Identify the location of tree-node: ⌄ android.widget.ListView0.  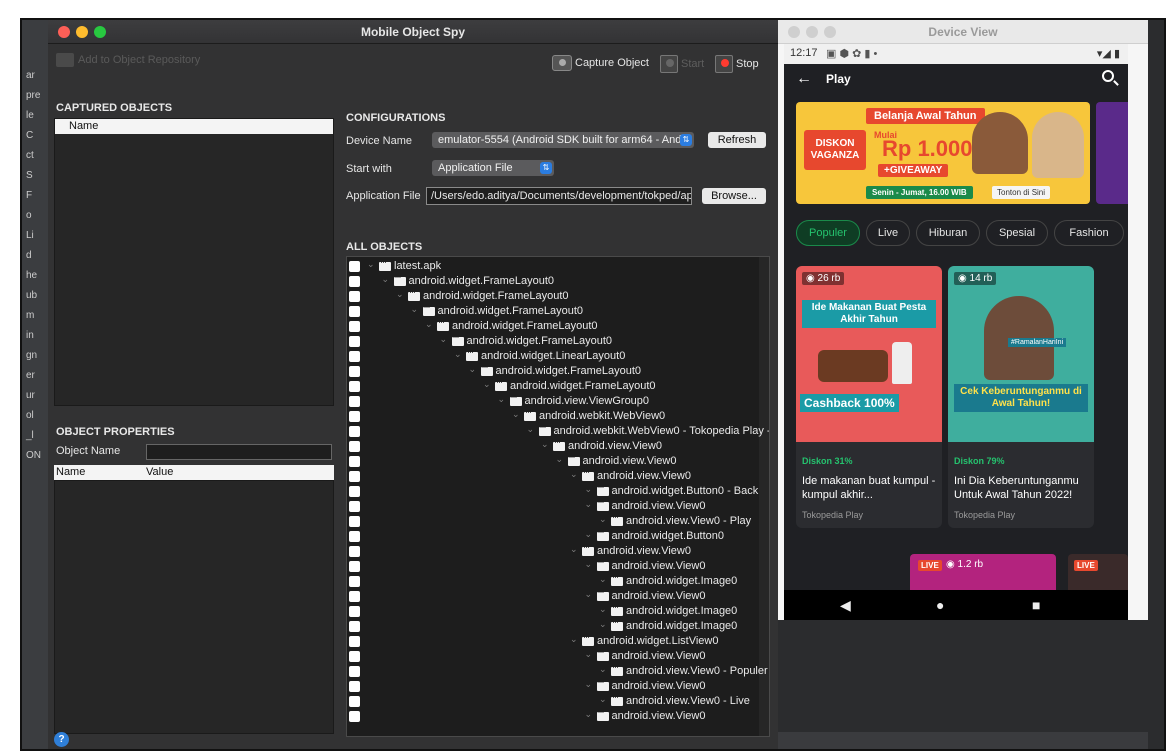
(558, 640).